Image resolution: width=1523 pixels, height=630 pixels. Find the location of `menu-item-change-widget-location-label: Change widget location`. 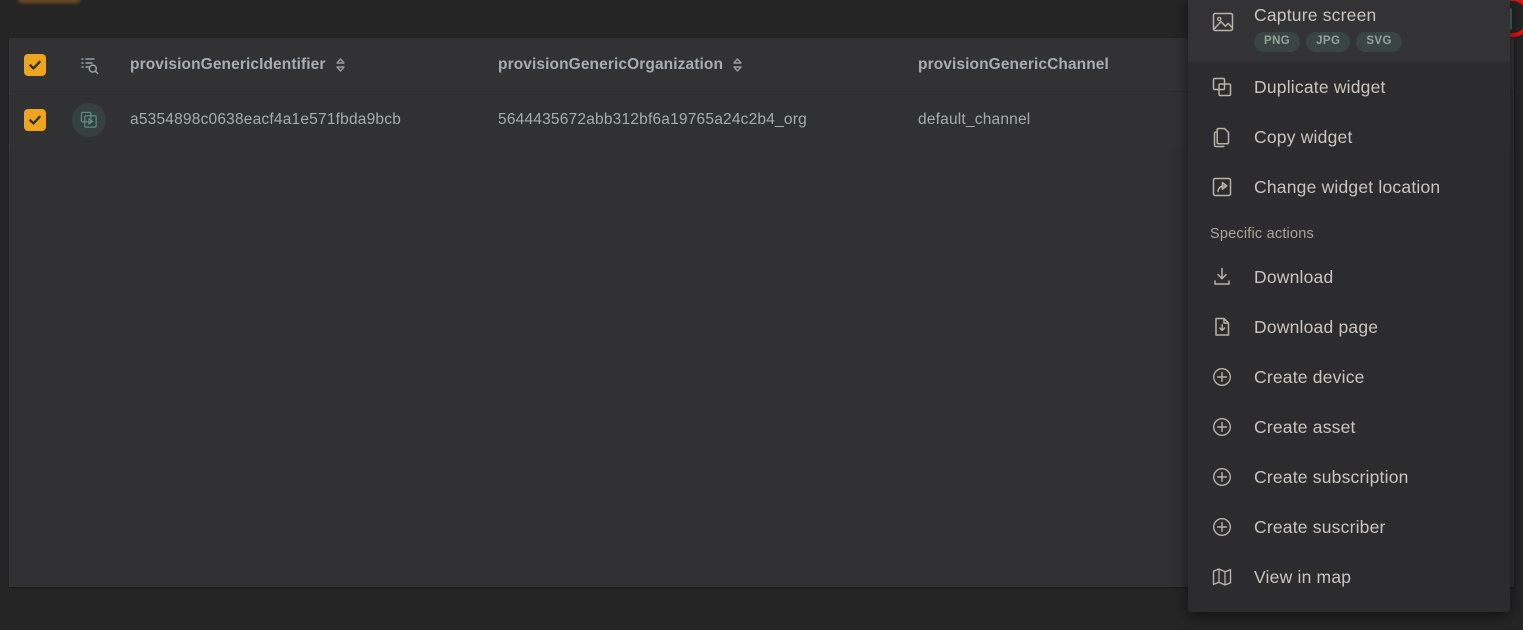

menu-item-change-widget-location-label: Change widget location is located at coordinates (1347, 186).